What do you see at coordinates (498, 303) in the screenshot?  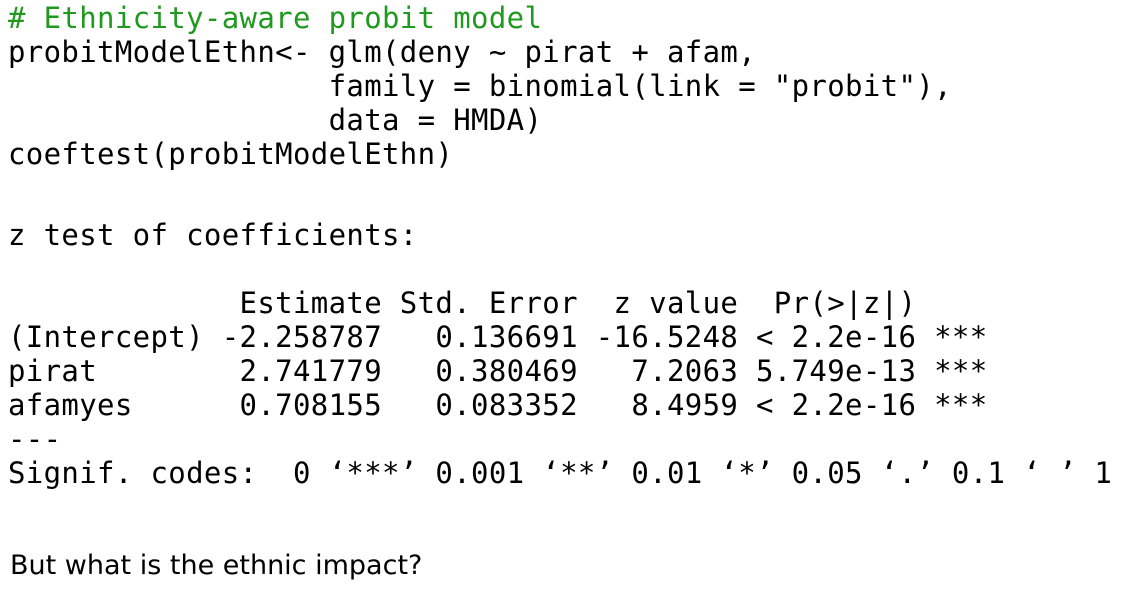 I see `coef-table-header: Estimate Std. Error z value Pr(>|z|)` at bounding box center [498, 303].